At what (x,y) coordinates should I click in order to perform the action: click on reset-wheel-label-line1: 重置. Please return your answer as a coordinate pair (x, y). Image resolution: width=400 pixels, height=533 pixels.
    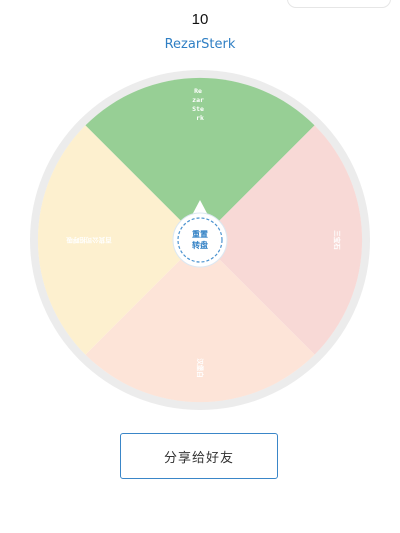
    Looking at the image, I should click on (200, 234).